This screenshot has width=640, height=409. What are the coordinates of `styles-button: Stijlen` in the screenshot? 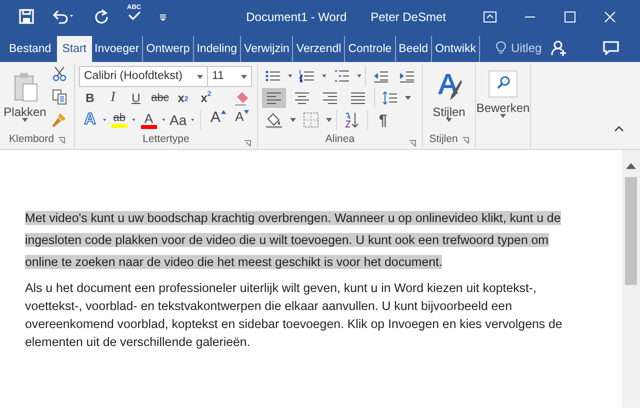 It's located at (449, 97).